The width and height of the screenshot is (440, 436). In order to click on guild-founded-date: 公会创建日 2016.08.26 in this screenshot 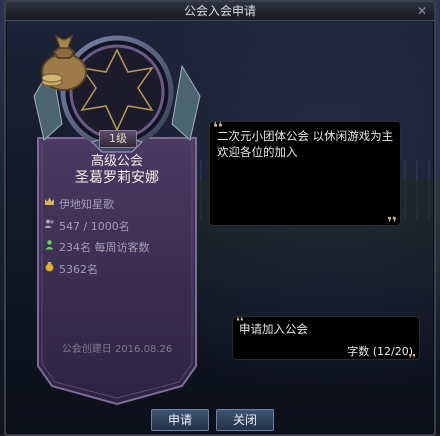, I will do `click(117, 349)`.